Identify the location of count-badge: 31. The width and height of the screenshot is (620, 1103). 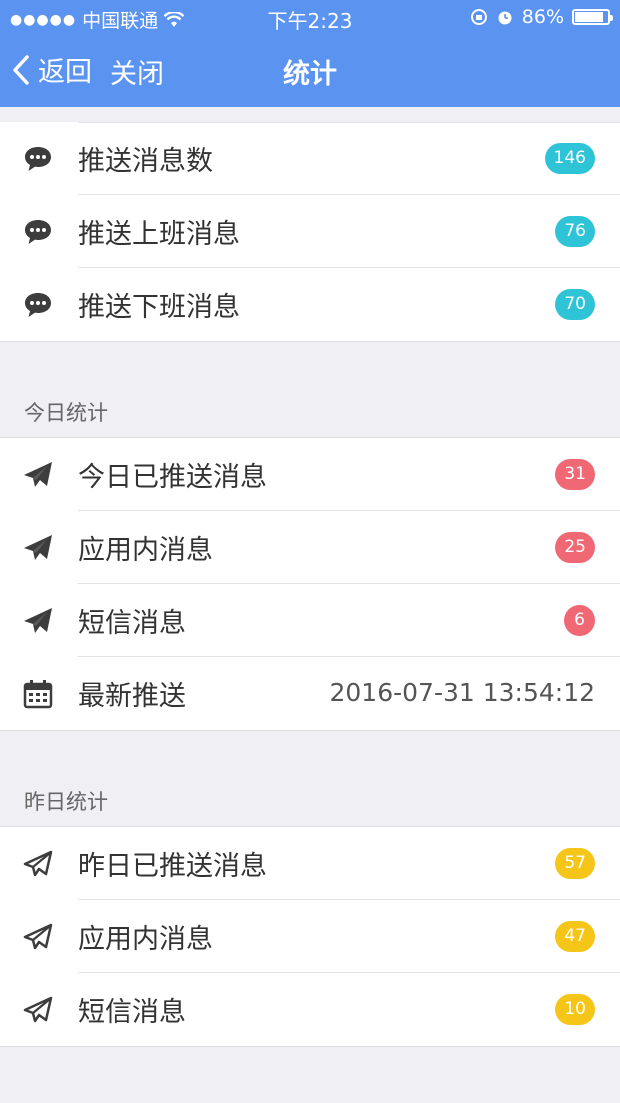
(575, 474).